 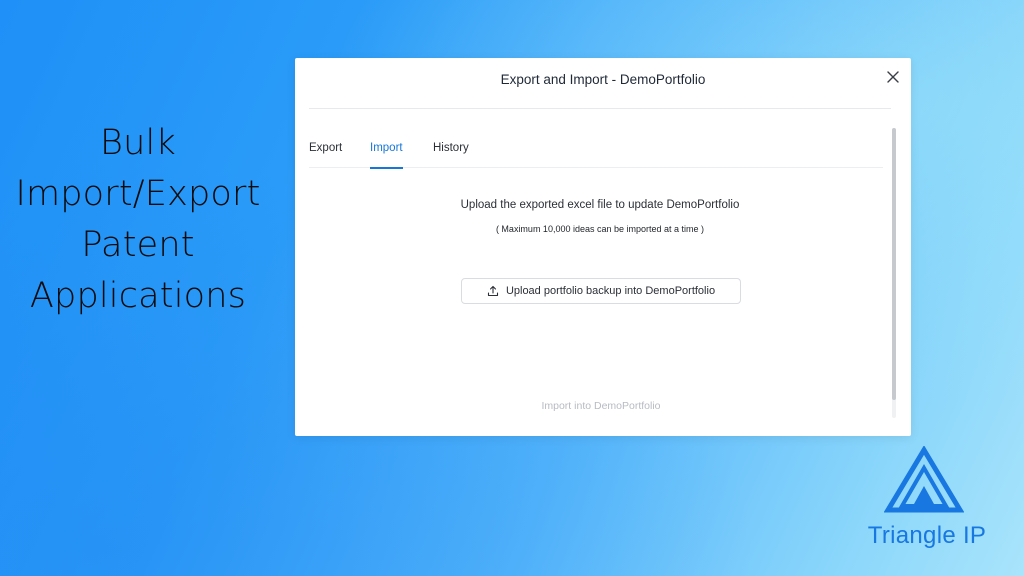 What do you see at coordinates (138, 245) in the screenshot?
I see `headline-line-3: Patent` at bounding box center [138, 245].